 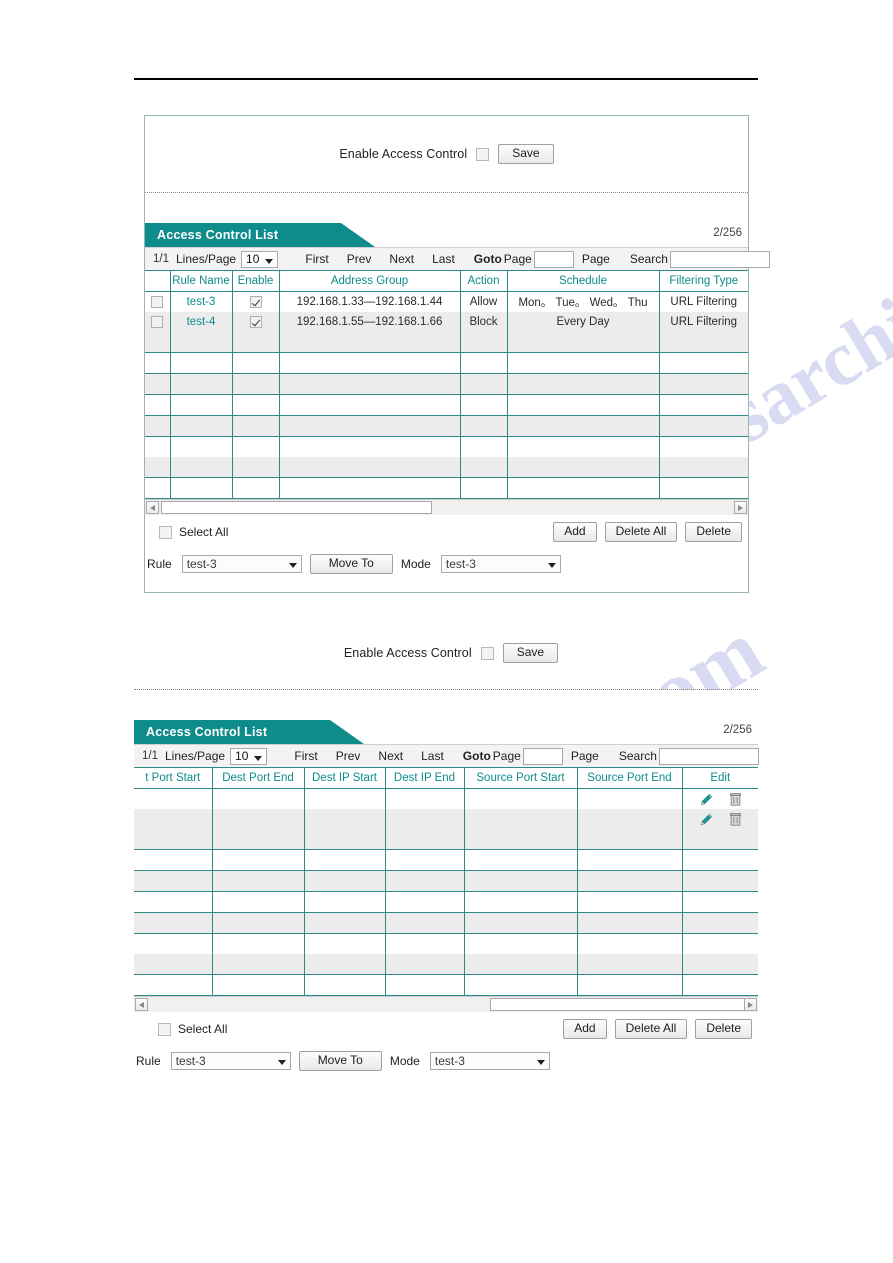 I want to click on col-enable: Enable, so click(x=256, y=281).